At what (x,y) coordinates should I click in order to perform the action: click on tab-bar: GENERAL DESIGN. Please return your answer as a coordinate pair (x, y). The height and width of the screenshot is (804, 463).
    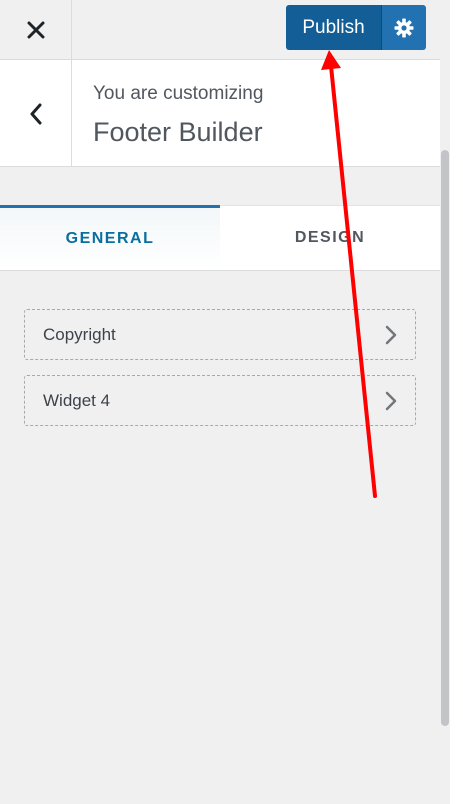
    Looking at the image, I should click on (220, 238).